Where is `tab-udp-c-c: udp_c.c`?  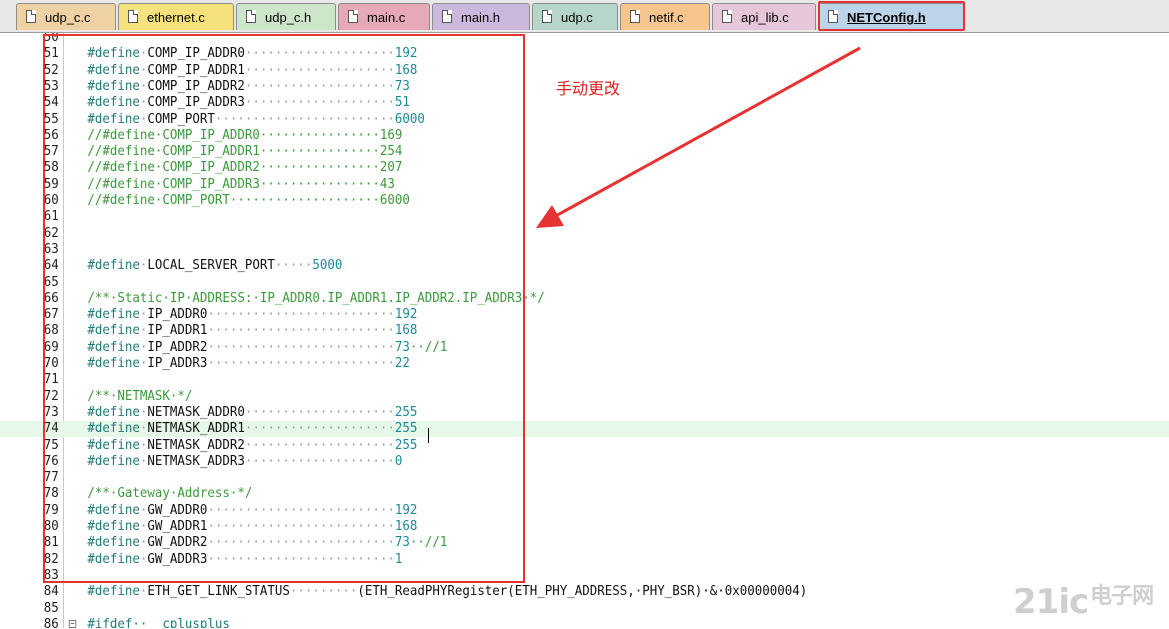
tab-udp-c-c: udp_c.c is located at coordinates (66, 16).